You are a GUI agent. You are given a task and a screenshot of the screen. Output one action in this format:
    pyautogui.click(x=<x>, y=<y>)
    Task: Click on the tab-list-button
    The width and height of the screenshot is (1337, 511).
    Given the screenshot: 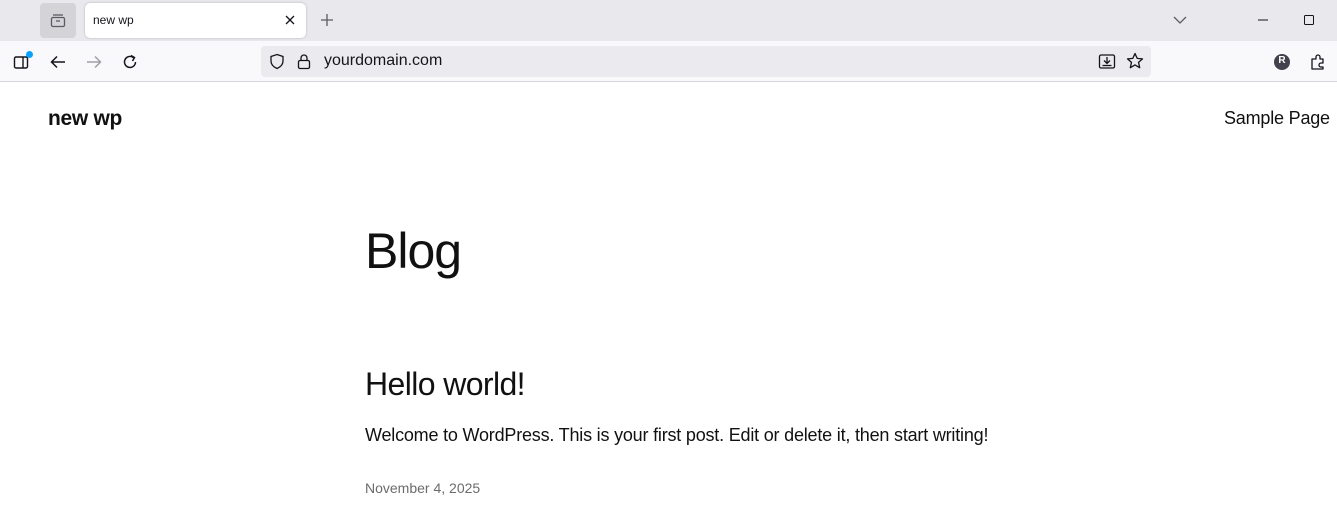 What is the action you would take?
    pyautogui.click(x=1180, y=20)
    